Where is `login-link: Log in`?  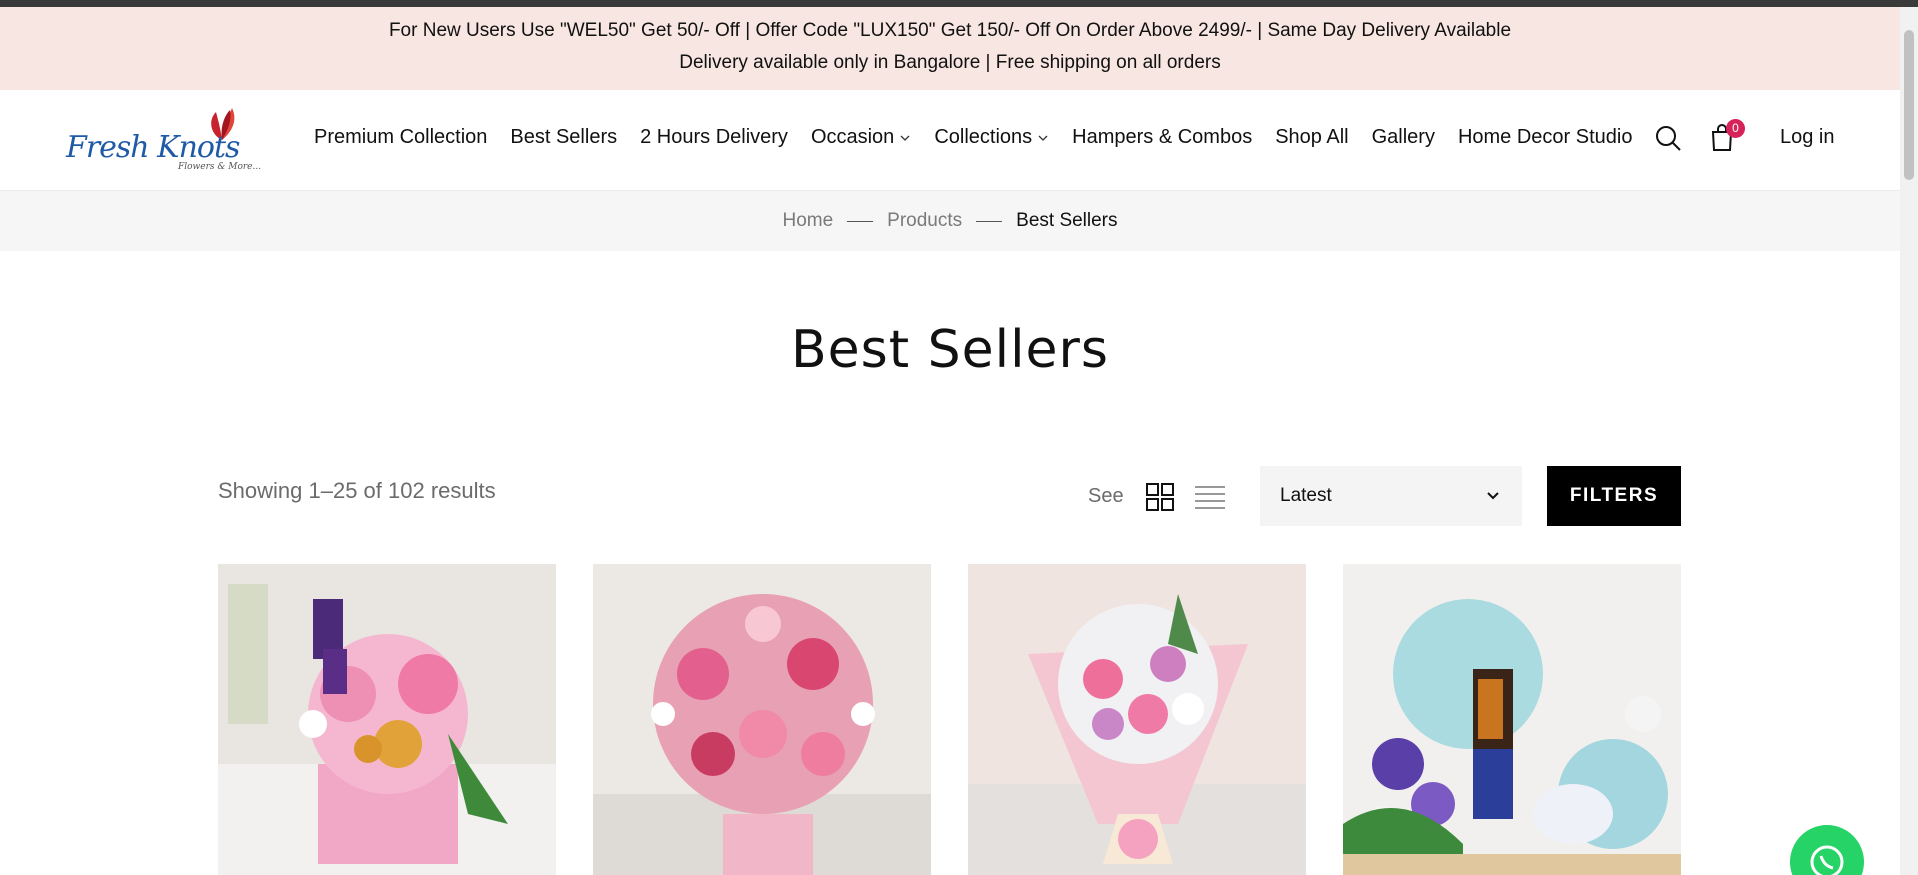
login-link: Log in is located at coordinates (1807, 137).